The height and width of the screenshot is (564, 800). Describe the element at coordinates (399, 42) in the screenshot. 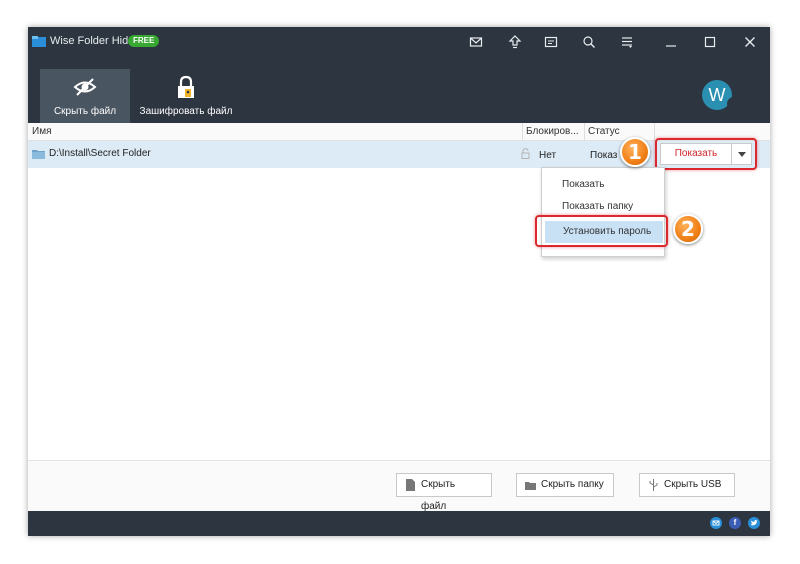

I see `titlebar: Wise Folder Hider FREE` at that location.